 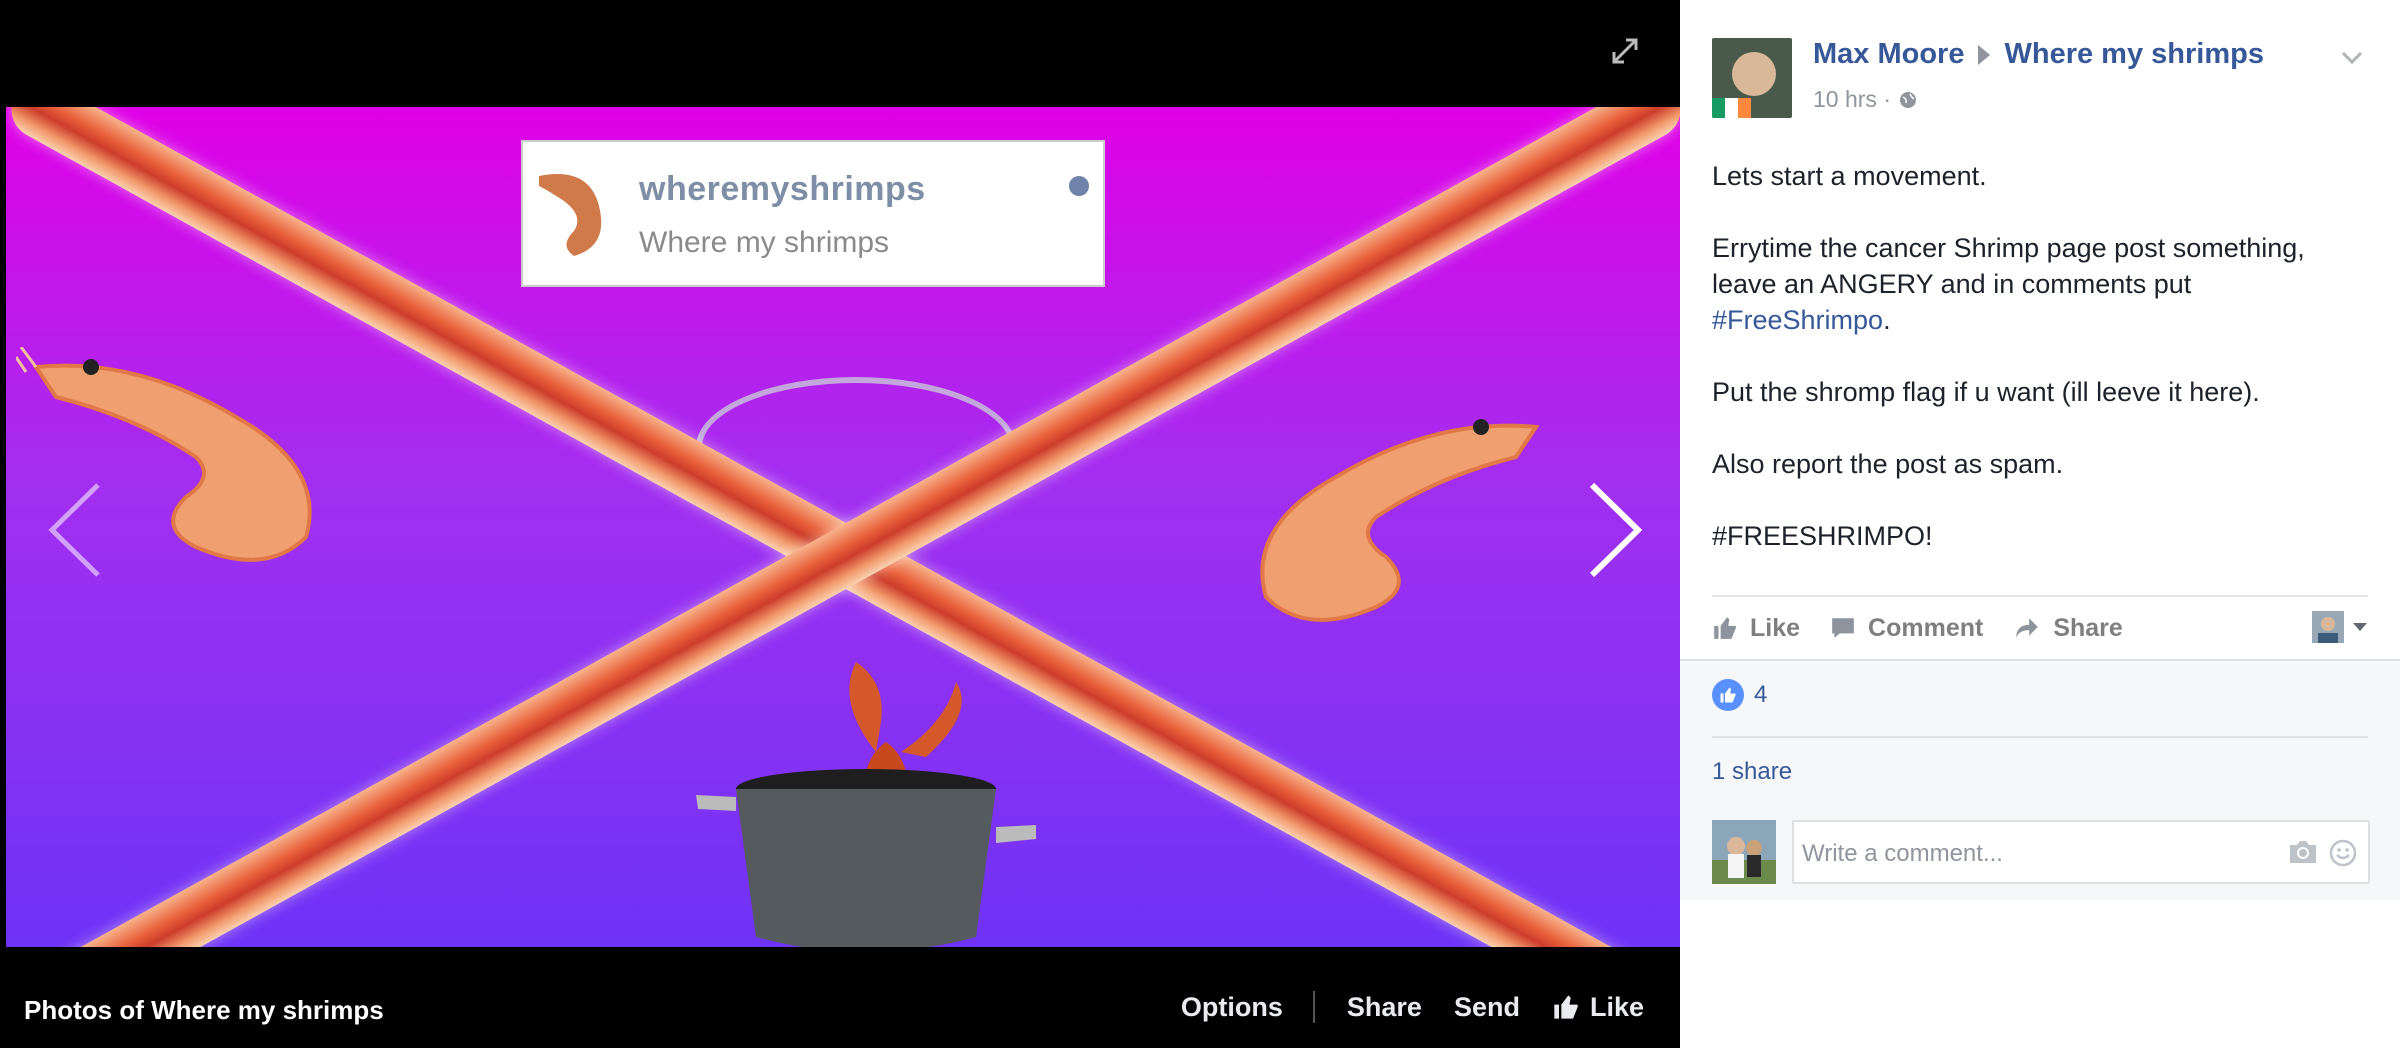 What do you see at coordinates (2088, 627) in the screenshot?
I see `share-label: Share` at bounding box center [2088, 627].